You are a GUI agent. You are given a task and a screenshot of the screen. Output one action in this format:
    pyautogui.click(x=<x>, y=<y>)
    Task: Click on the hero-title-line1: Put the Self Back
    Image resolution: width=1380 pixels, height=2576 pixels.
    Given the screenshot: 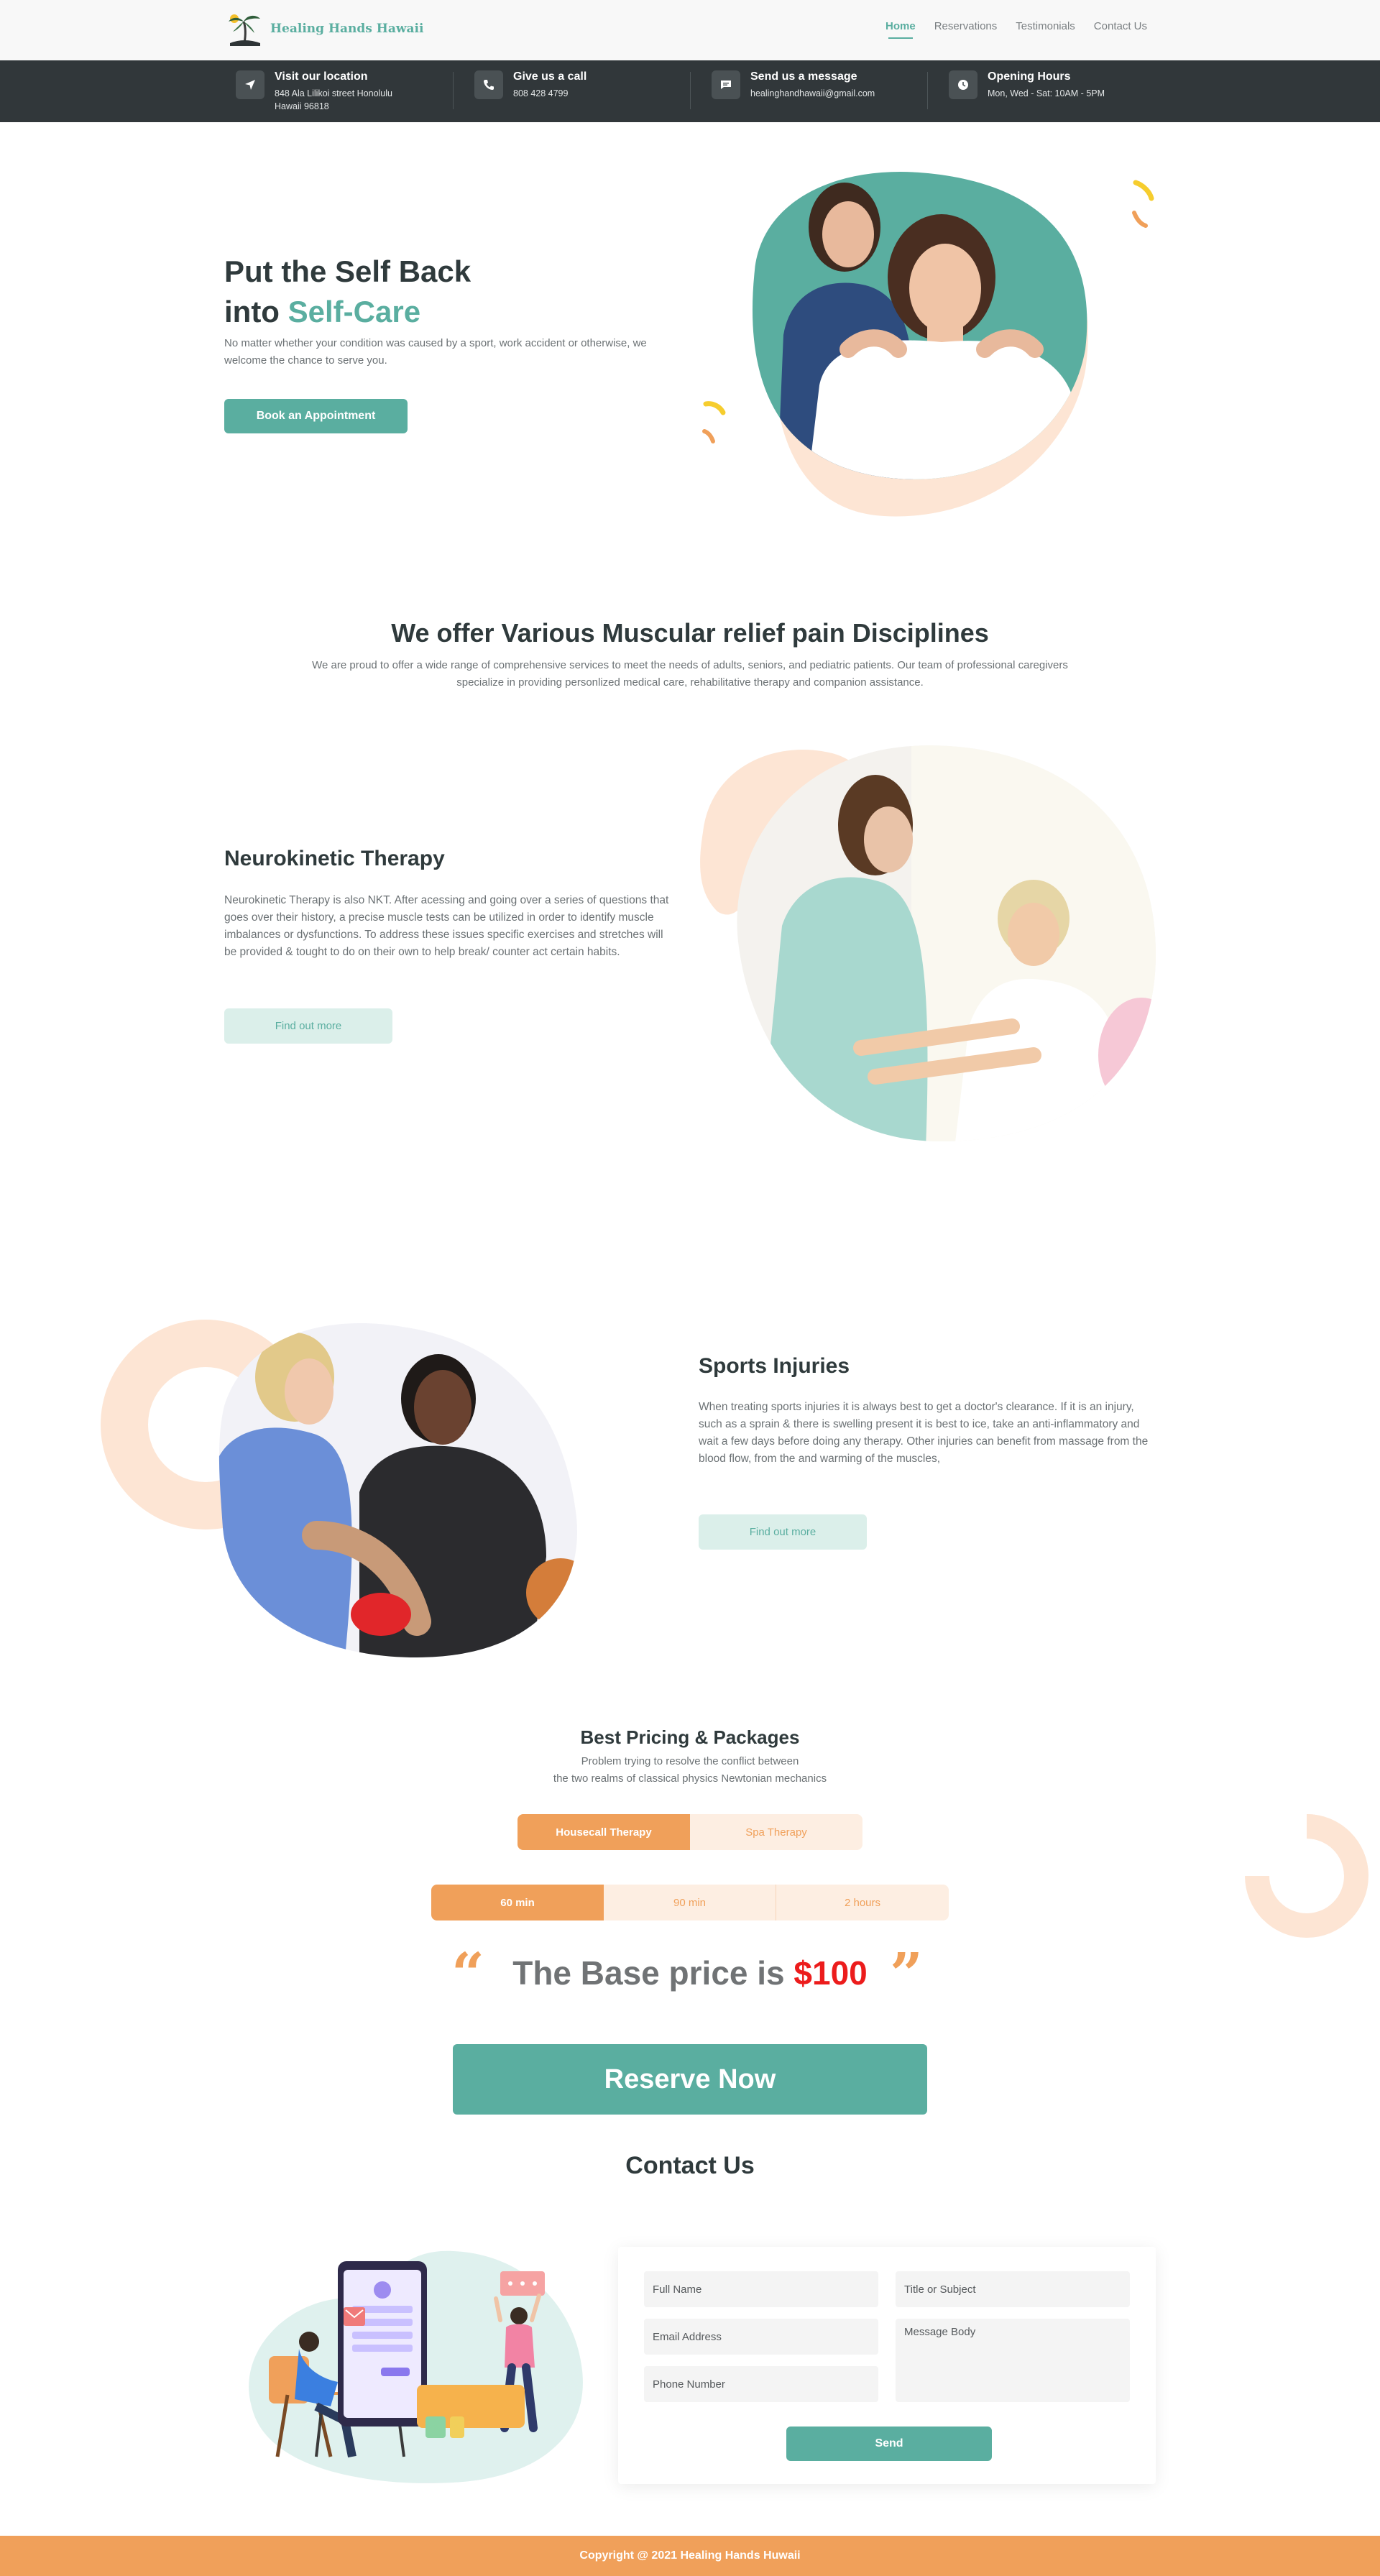 What is the action you would take?
    pyautogui.click(x=348, y=271)
    